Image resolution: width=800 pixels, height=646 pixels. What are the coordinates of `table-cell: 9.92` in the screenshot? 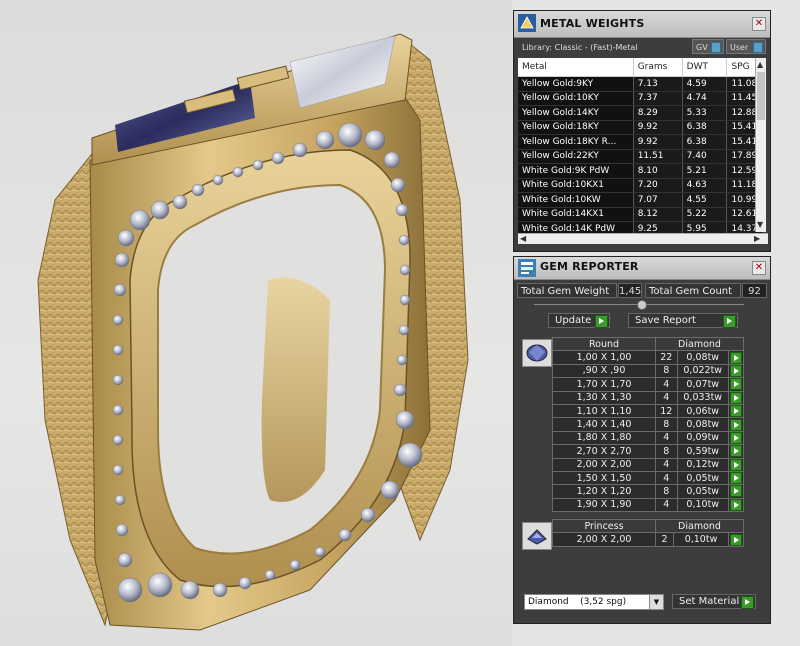 It's located at (658, 127).